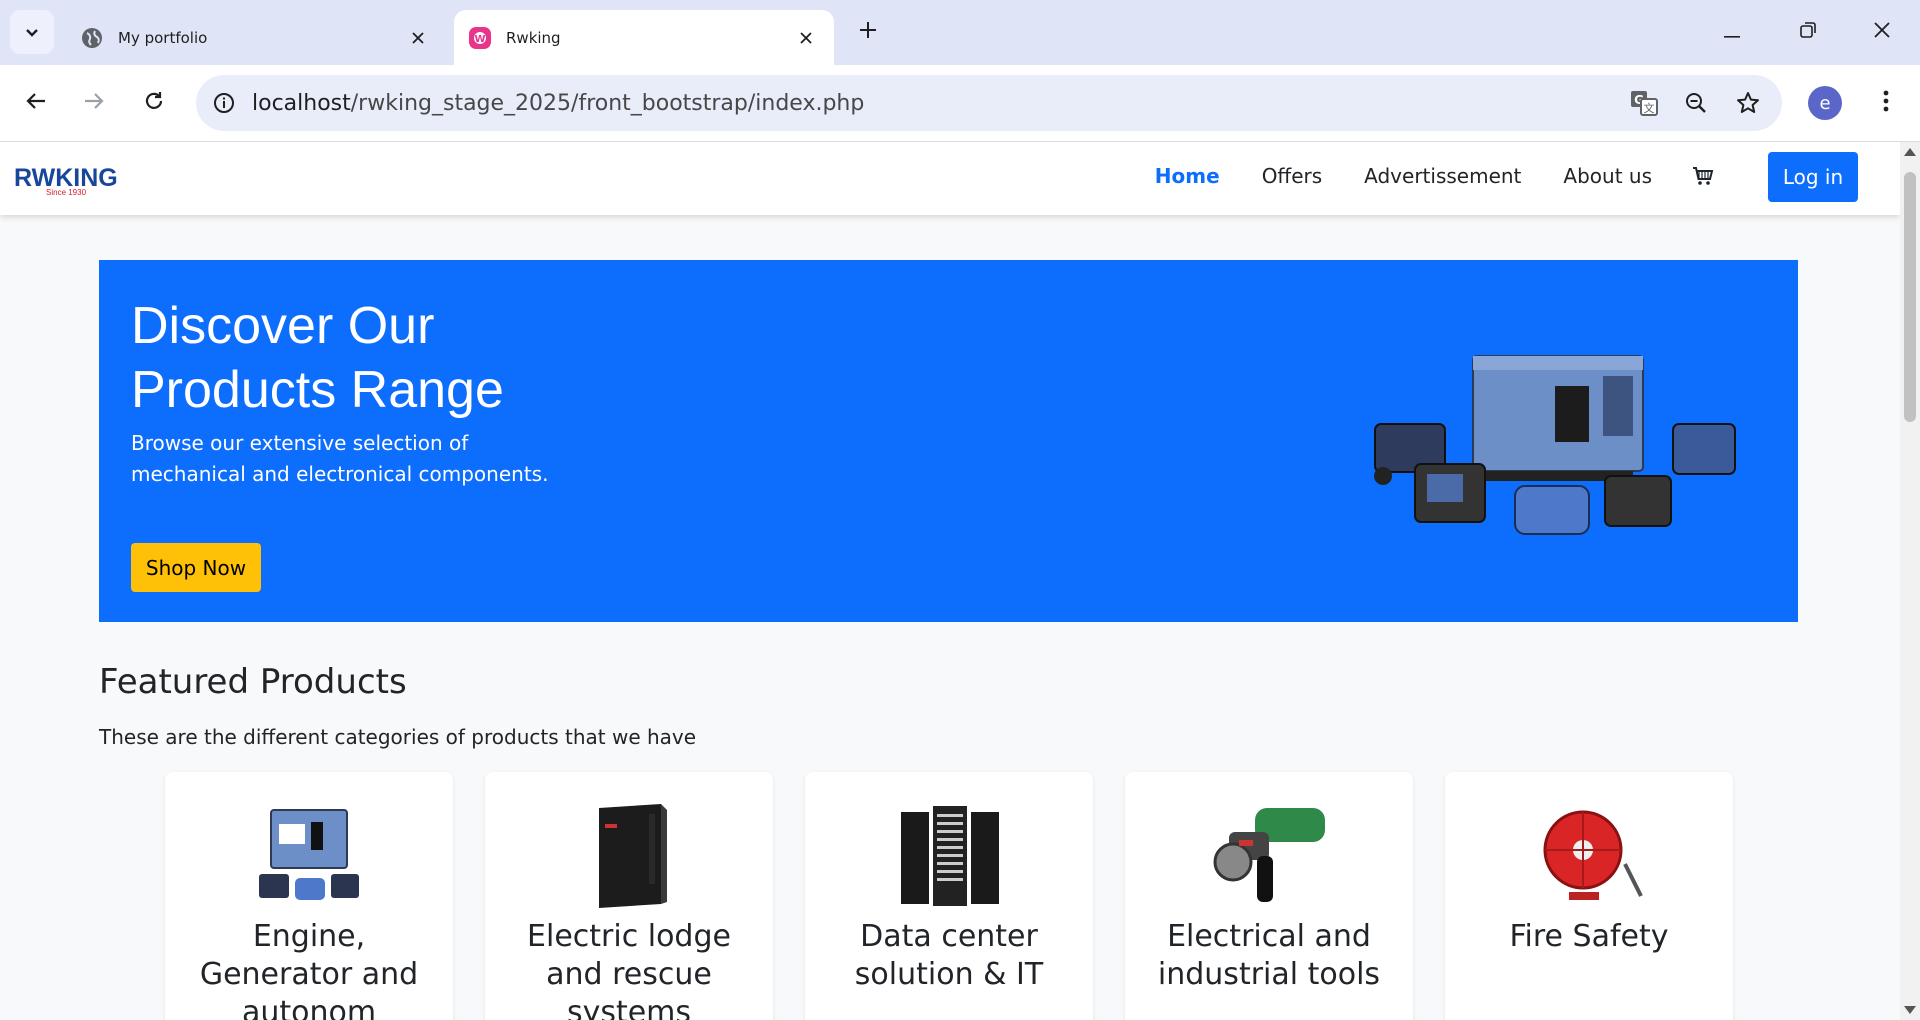 This screenshot has width=1920, height=1020. What do you see at coordinates (301, 103) in the screenshot?
I see `url-host: localhost` at bounding box center [301, 103].